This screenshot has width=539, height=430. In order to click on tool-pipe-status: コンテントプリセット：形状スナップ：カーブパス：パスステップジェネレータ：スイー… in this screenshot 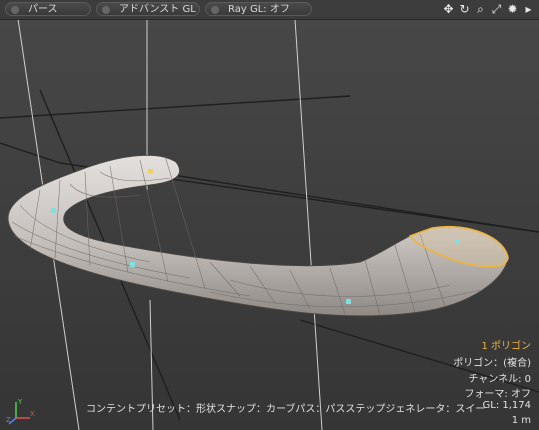, I will do `click(286, 409)`.